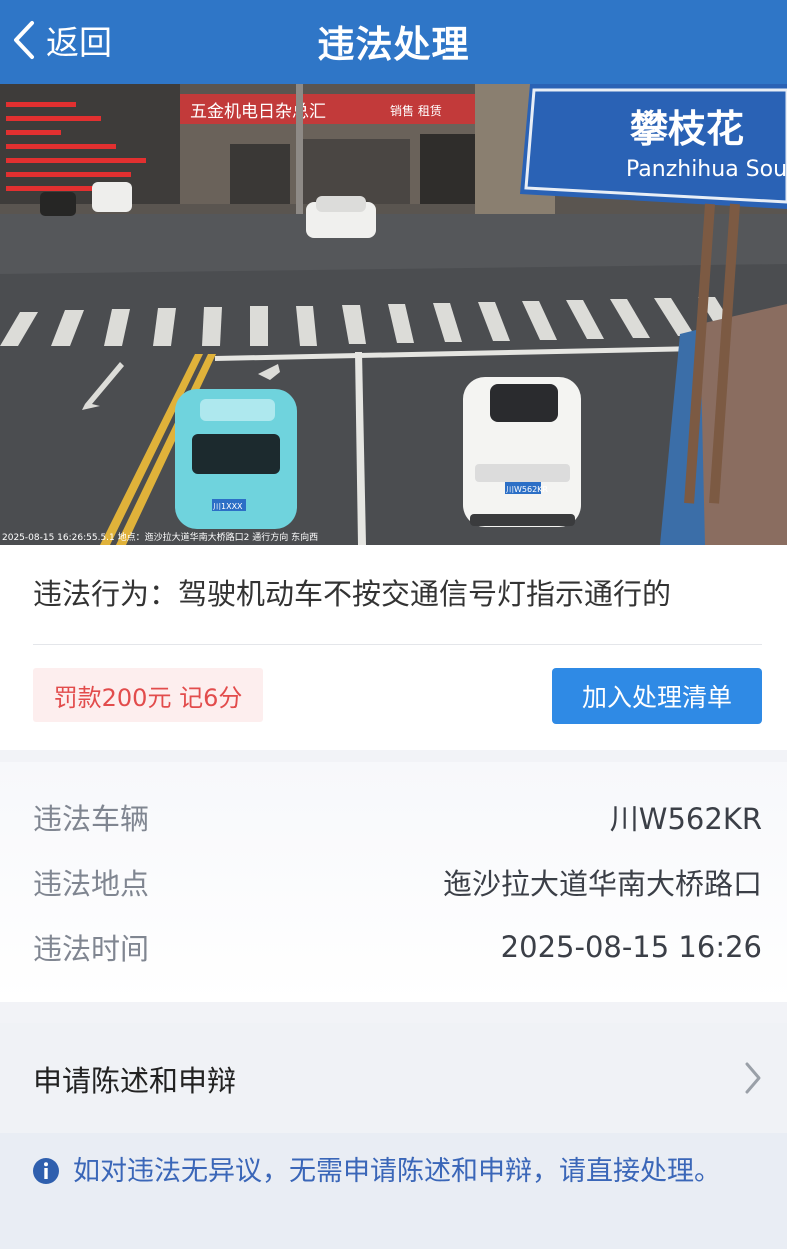 The image size is (787, 1249). What do you see at coordinates (393, 1191) in the screenshot?
I see `notice-banner: 如对违法无异议，无需申请陈述和申辩，请直接处理。` at bounding box center [393, 1191].